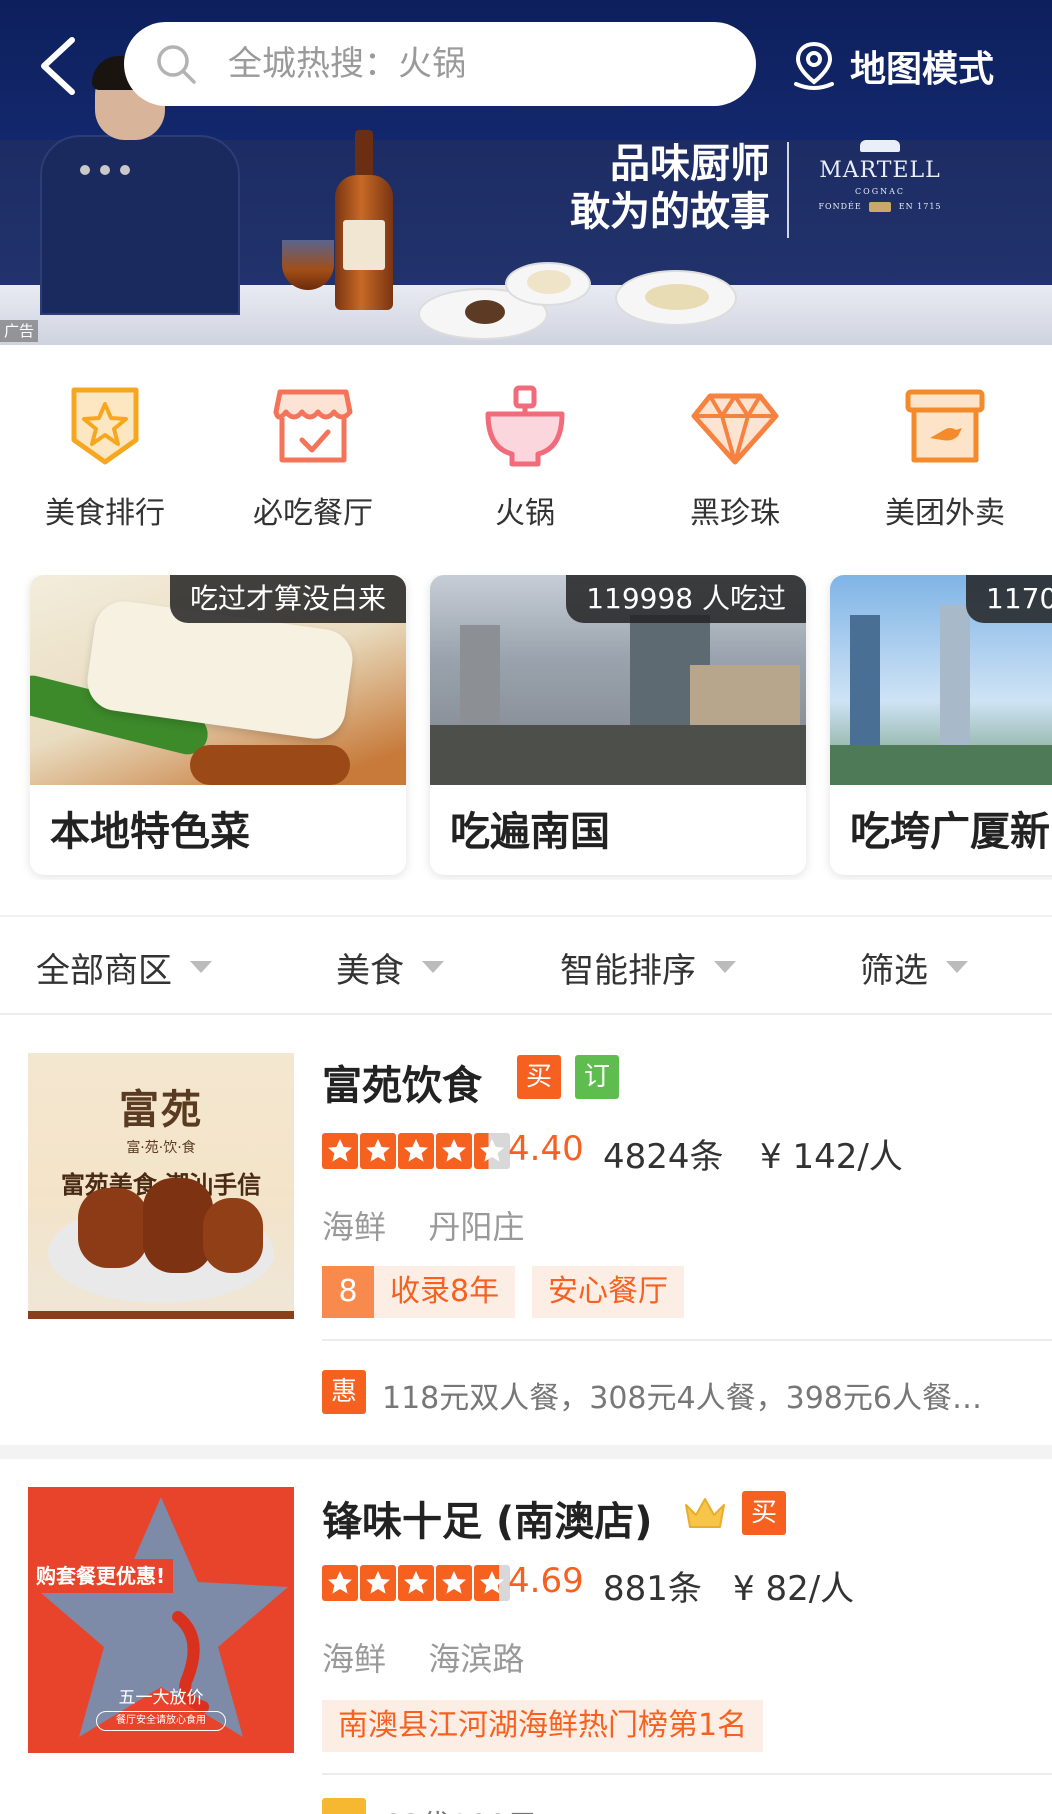 This screenshot has width=1052, height=1814. I want to click on card-badge: 1170, so click(1009, 599).